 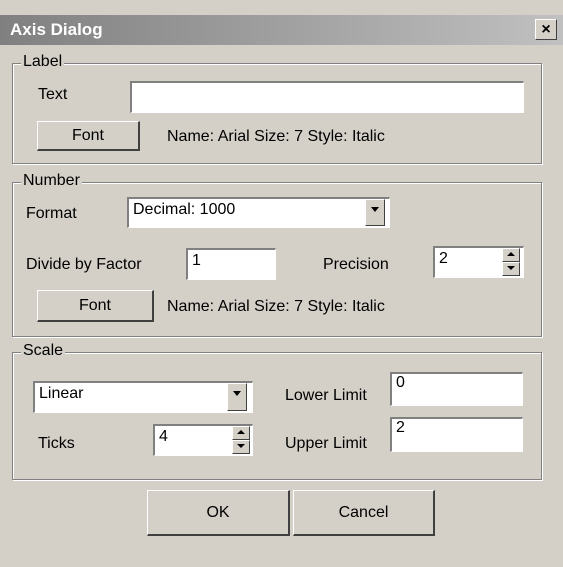 I want to click on scale-type-value: Linear, so click(x=61, y=393).